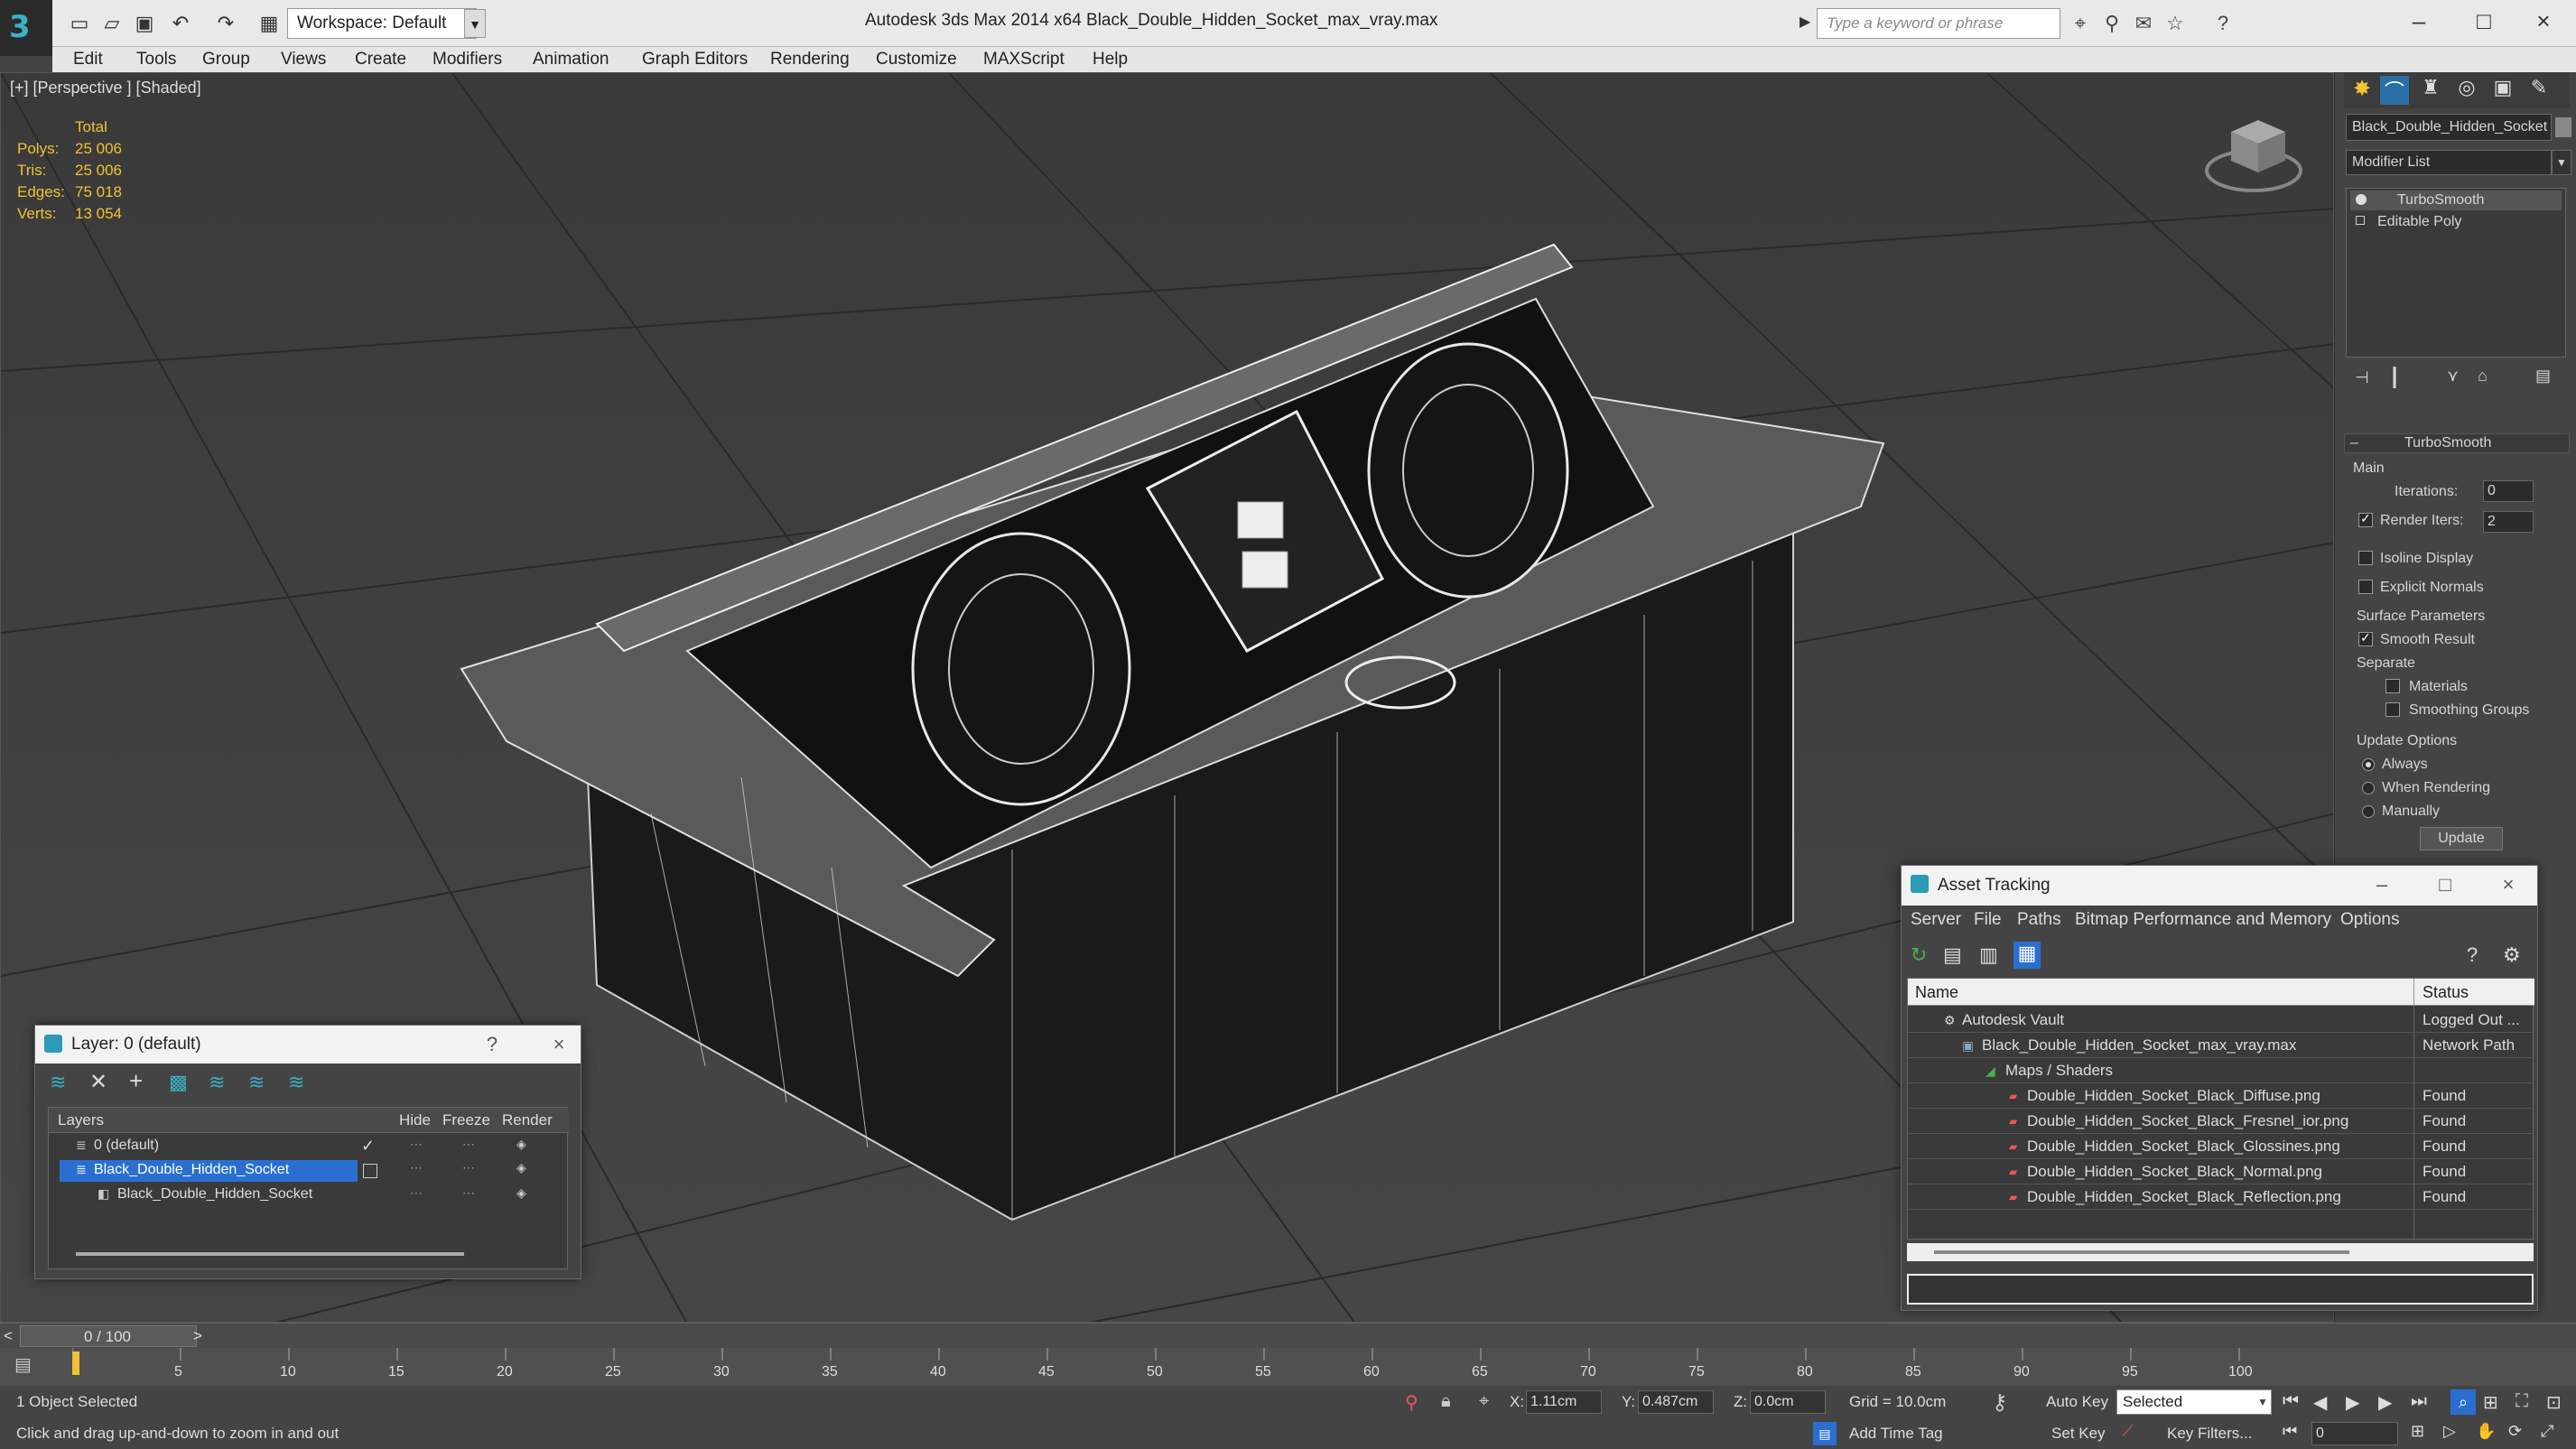 This screenshot has height=1449, width=2576. Describe the element at coordinates (79, 23) in the screenshot. I see `new-file-icon: ▭` at that location.